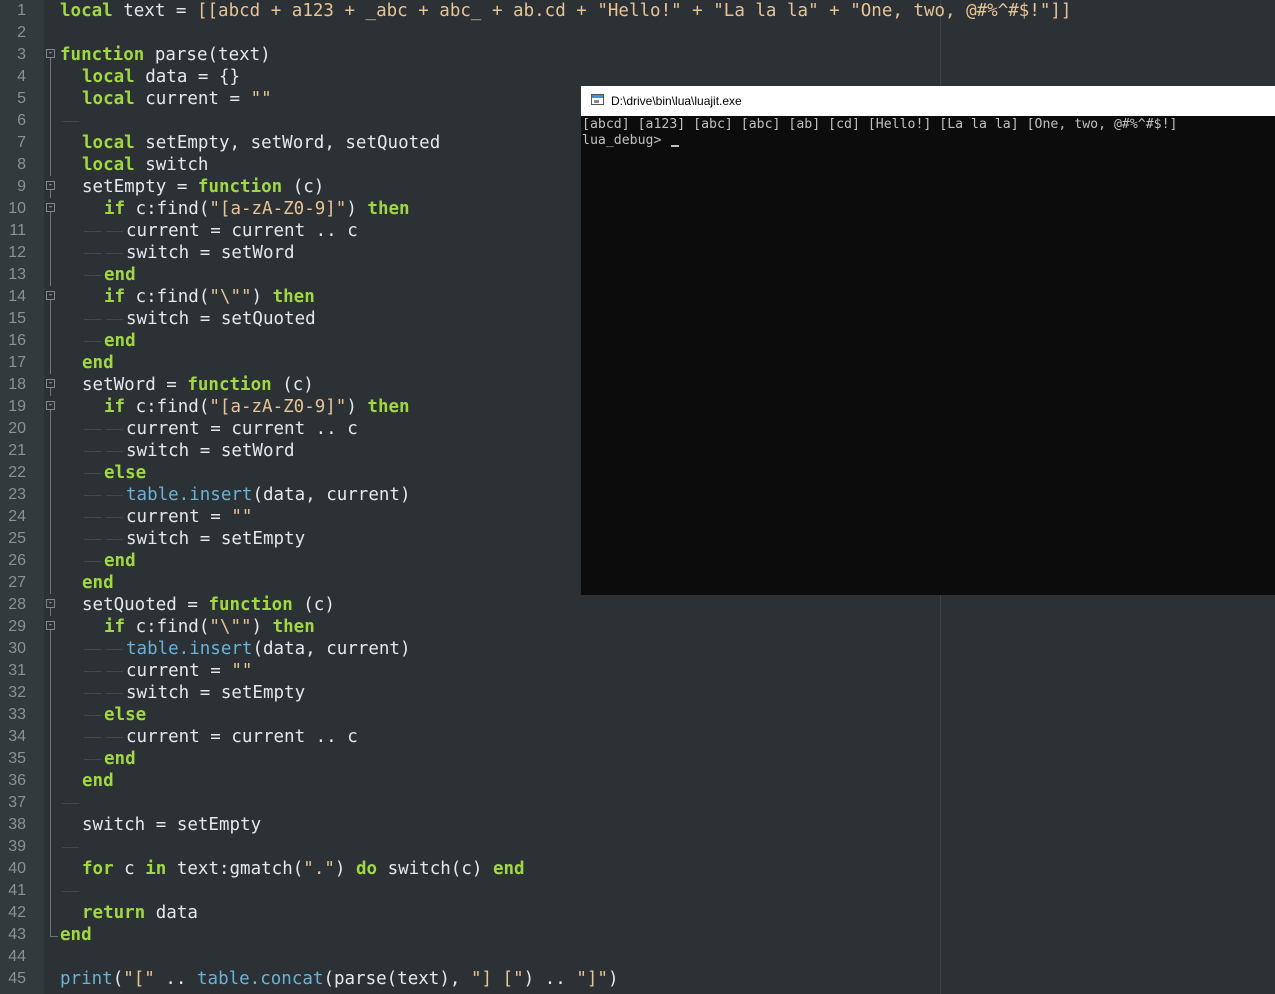 The width and height of the screenshot is (1275, 994). What do you see at coordinates (637, 33) in the screenshot?
I see `code-line: 2` at bounding box center [637, 33].